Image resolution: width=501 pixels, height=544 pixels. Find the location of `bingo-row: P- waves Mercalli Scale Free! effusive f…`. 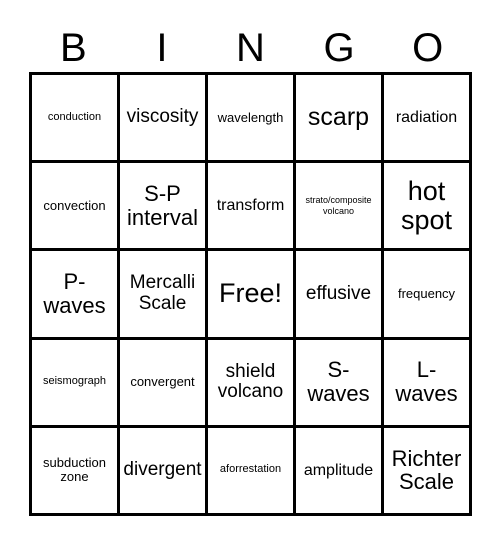

bingo-row: P- waves Mercalli Scale Free! effusive f… is located at coordinates (252, 295).